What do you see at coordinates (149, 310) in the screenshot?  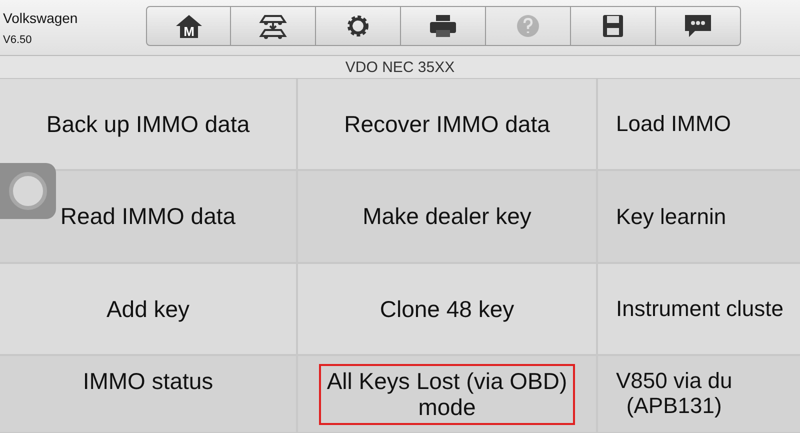 I see `function-button: Add key` at bounding box center [149, 310].